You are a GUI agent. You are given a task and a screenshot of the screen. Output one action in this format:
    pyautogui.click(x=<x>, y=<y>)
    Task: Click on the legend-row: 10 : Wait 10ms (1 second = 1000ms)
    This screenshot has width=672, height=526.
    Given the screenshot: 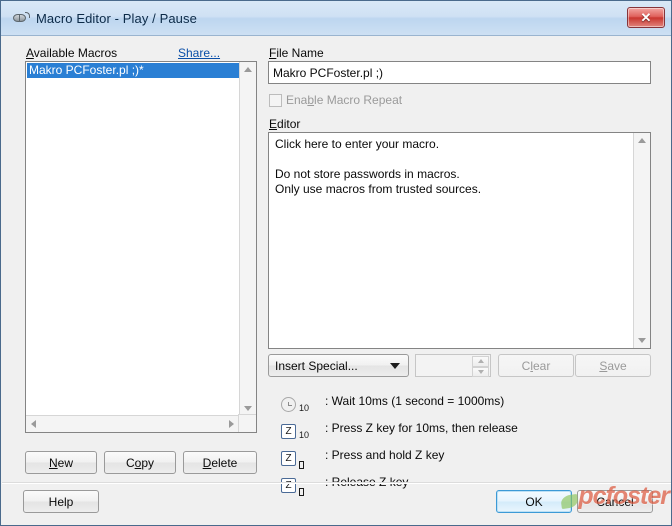 What is the action you would take?
    pyautogui.click(x=471, y=400)
    